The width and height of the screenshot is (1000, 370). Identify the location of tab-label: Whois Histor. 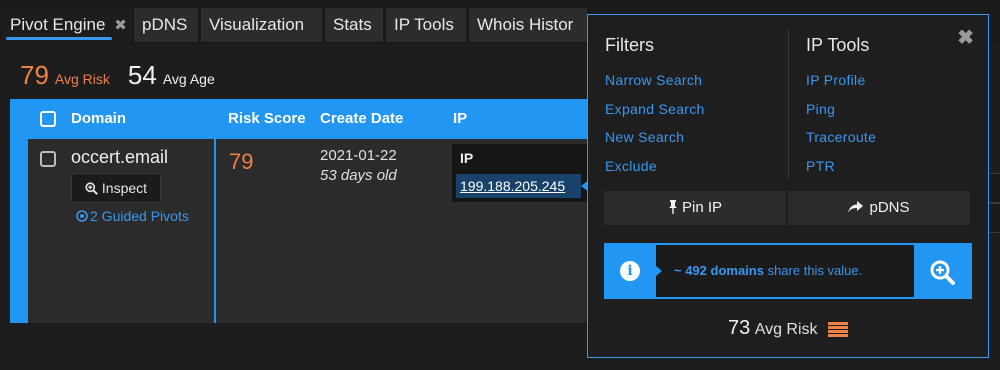
(525, 24).